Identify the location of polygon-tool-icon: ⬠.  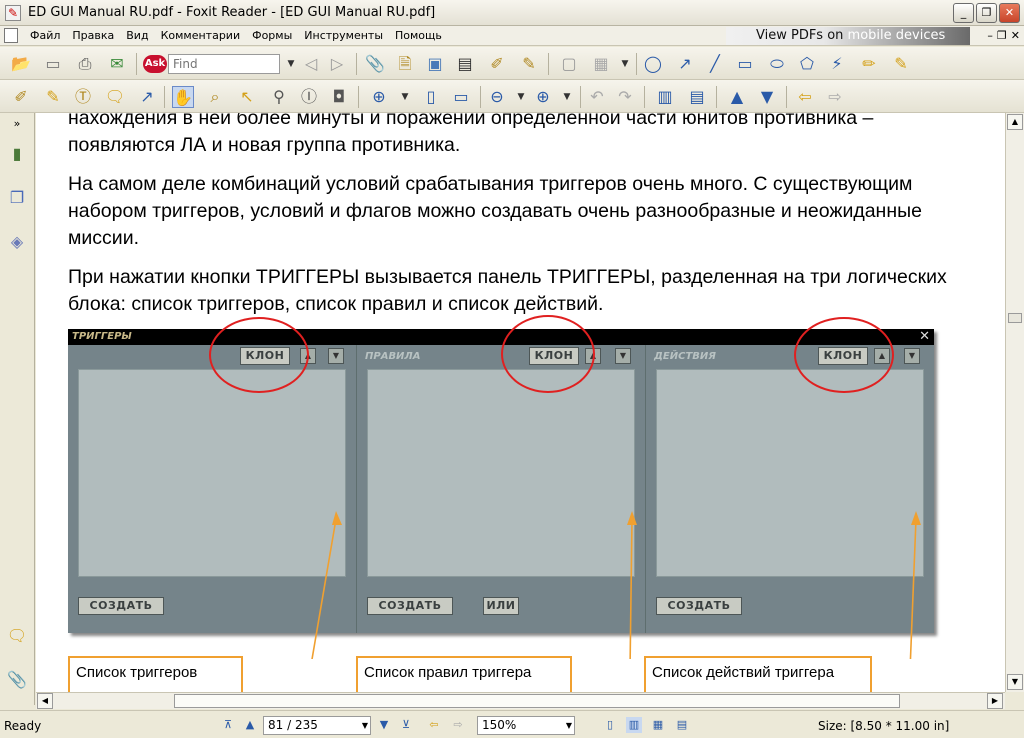
(807, 64).